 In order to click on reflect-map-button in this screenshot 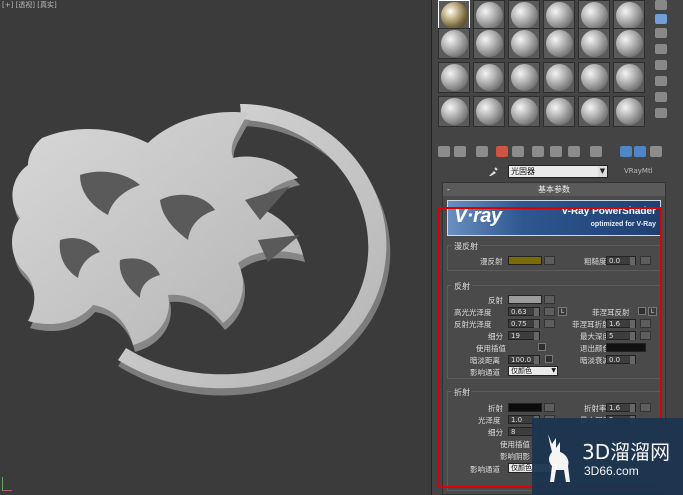, I will do `click(549, 299)`.